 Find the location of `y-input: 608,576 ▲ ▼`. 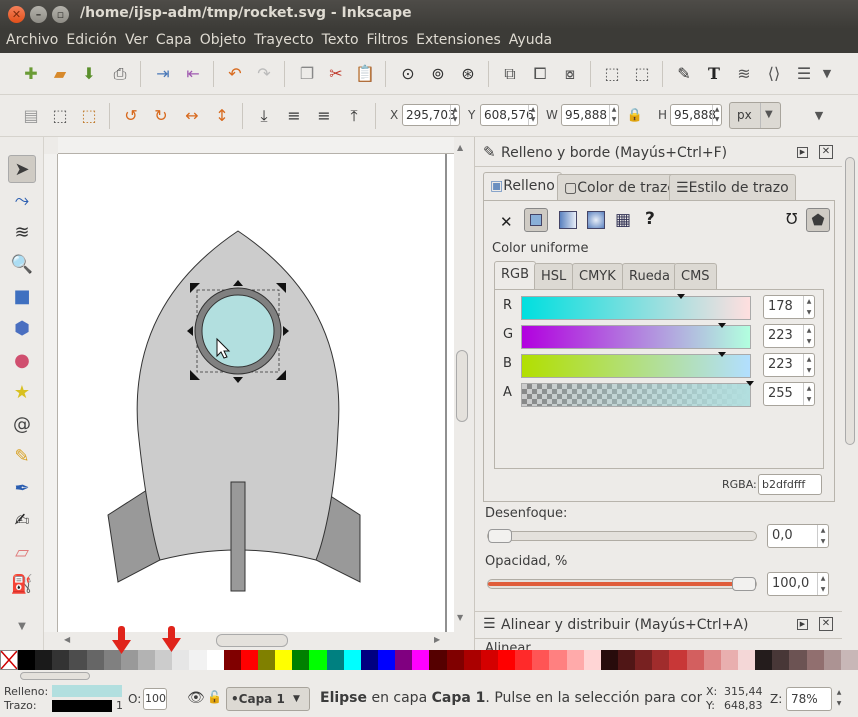

y-input: 608,576 ▲ ▼ is located at coordinates (509, 115).